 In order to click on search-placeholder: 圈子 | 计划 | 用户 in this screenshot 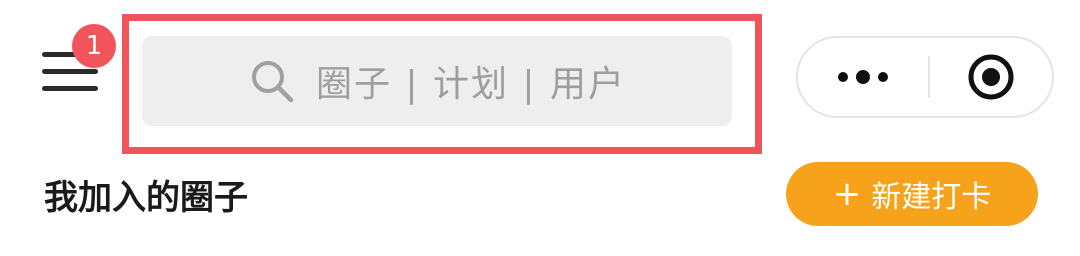, I will do `click(471, 84)`.